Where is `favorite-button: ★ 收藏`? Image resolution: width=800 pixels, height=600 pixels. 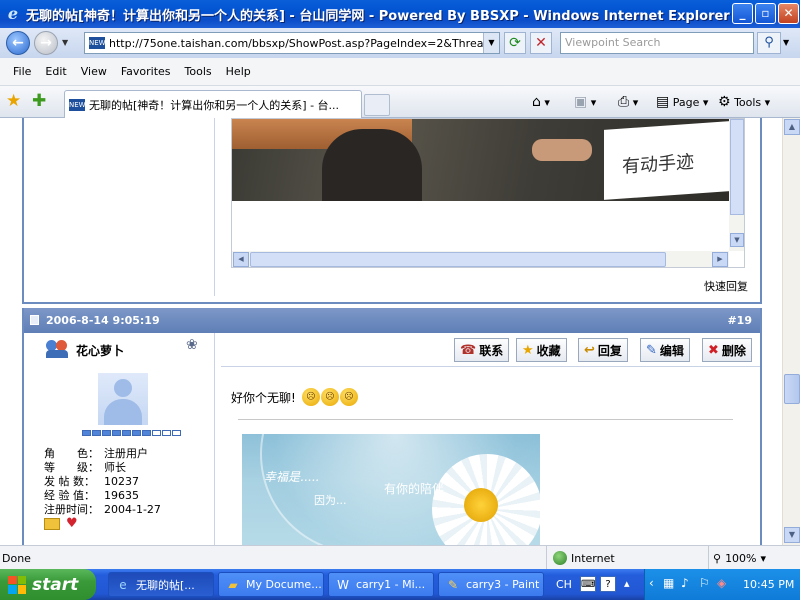
favorite-button: ★ 收藏 is located at coordinates (541, 350).